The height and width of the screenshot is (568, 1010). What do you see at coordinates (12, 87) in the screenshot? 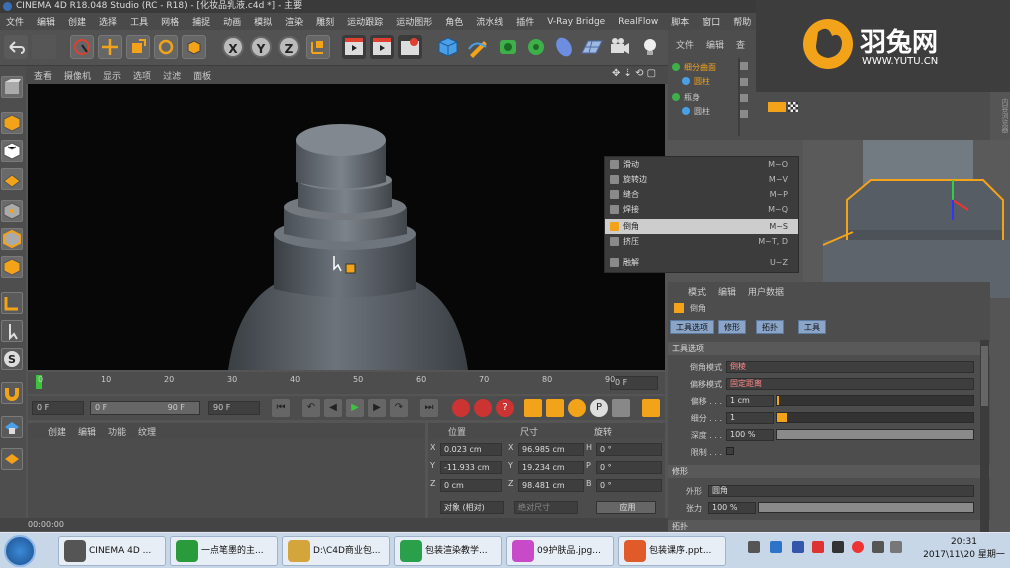
I see `make-editable-icon` at bounding box center [12, 87].